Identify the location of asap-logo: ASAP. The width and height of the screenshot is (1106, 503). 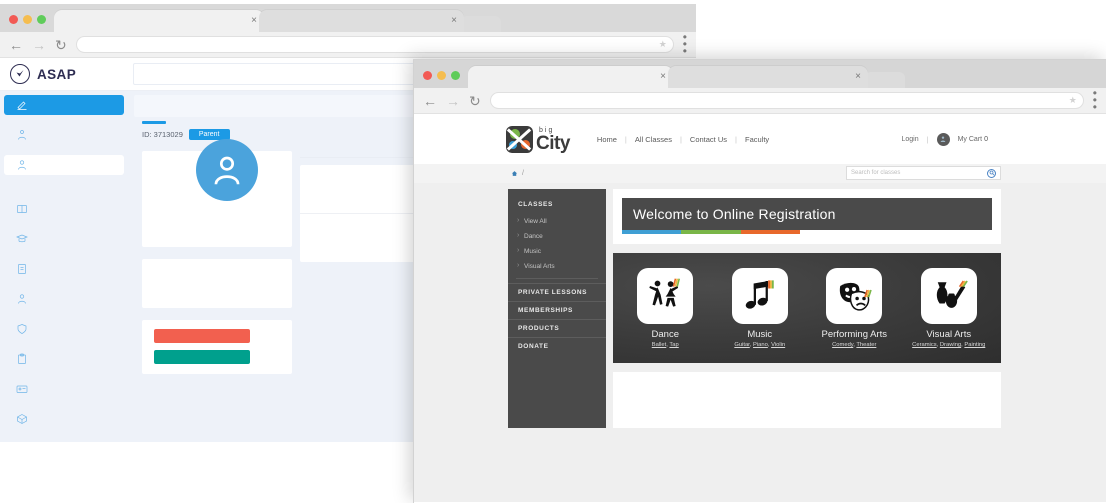
(66, 74).